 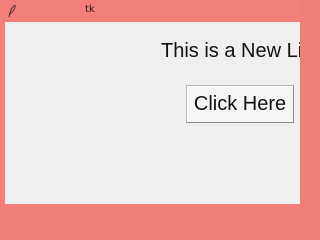 I want to click on window-title: tk, so click(x=90, y=9).